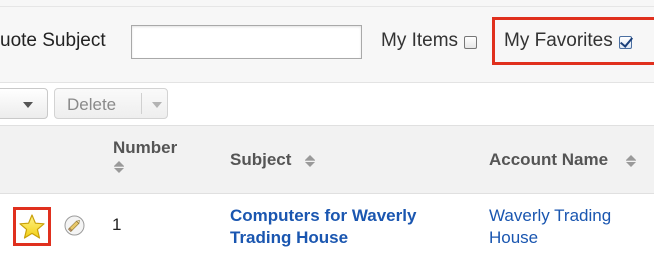  I want to click on my-favorites-filter: My Favorites, so click(568, 41).